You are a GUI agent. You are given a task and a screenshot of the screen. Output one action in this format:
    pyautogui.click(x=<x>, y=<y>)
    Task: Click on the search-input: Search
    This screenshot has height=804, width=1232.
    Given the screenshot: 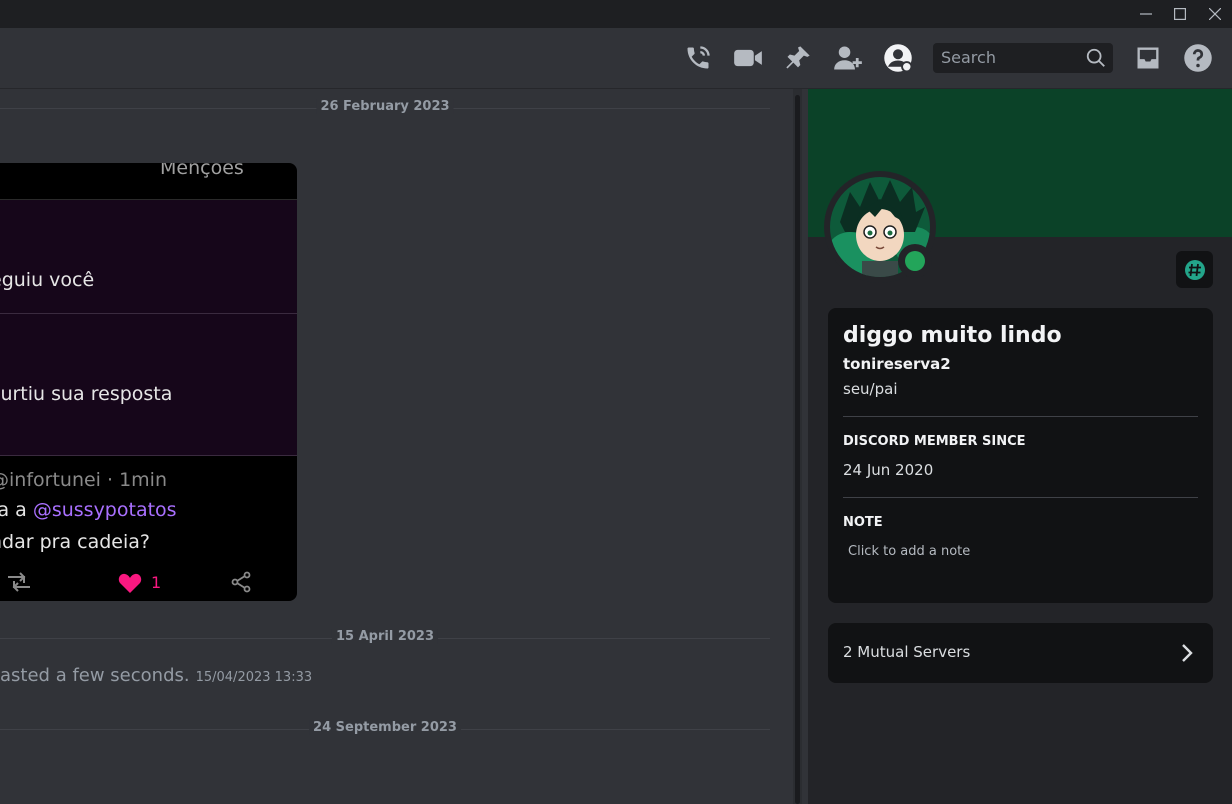 What is the action you would take?
    pyautogui.click(x=1023, y=58)
    